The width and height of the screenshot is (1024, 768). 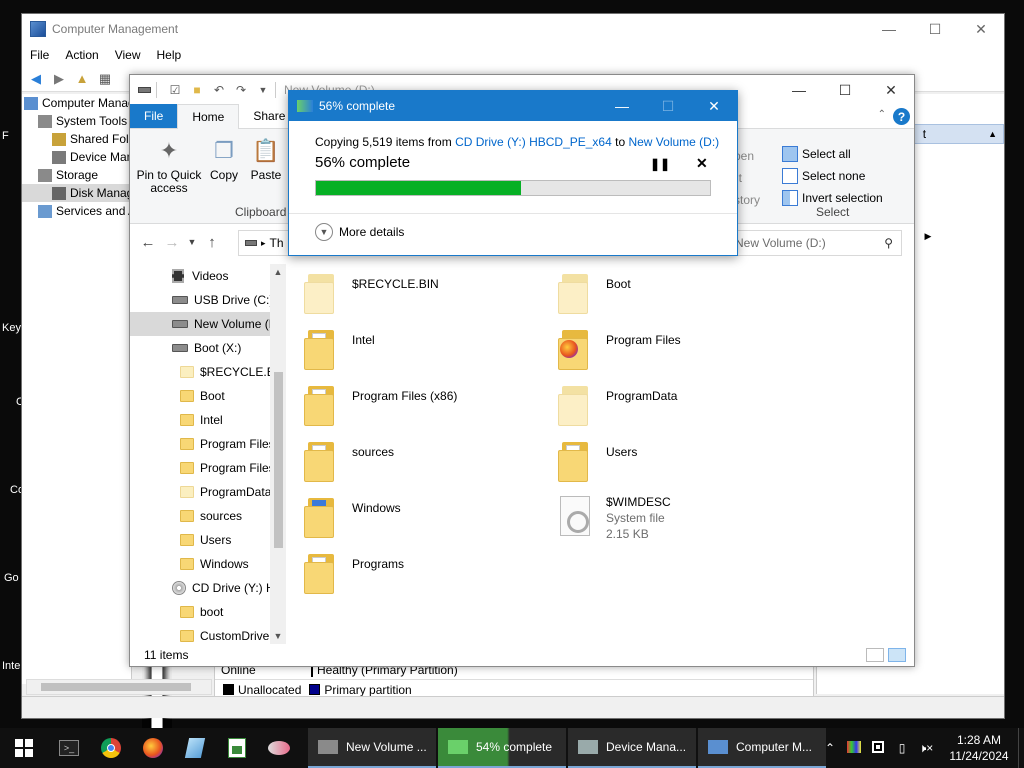 I want to click on nav-item: Boot, so click(x=208, y=396).